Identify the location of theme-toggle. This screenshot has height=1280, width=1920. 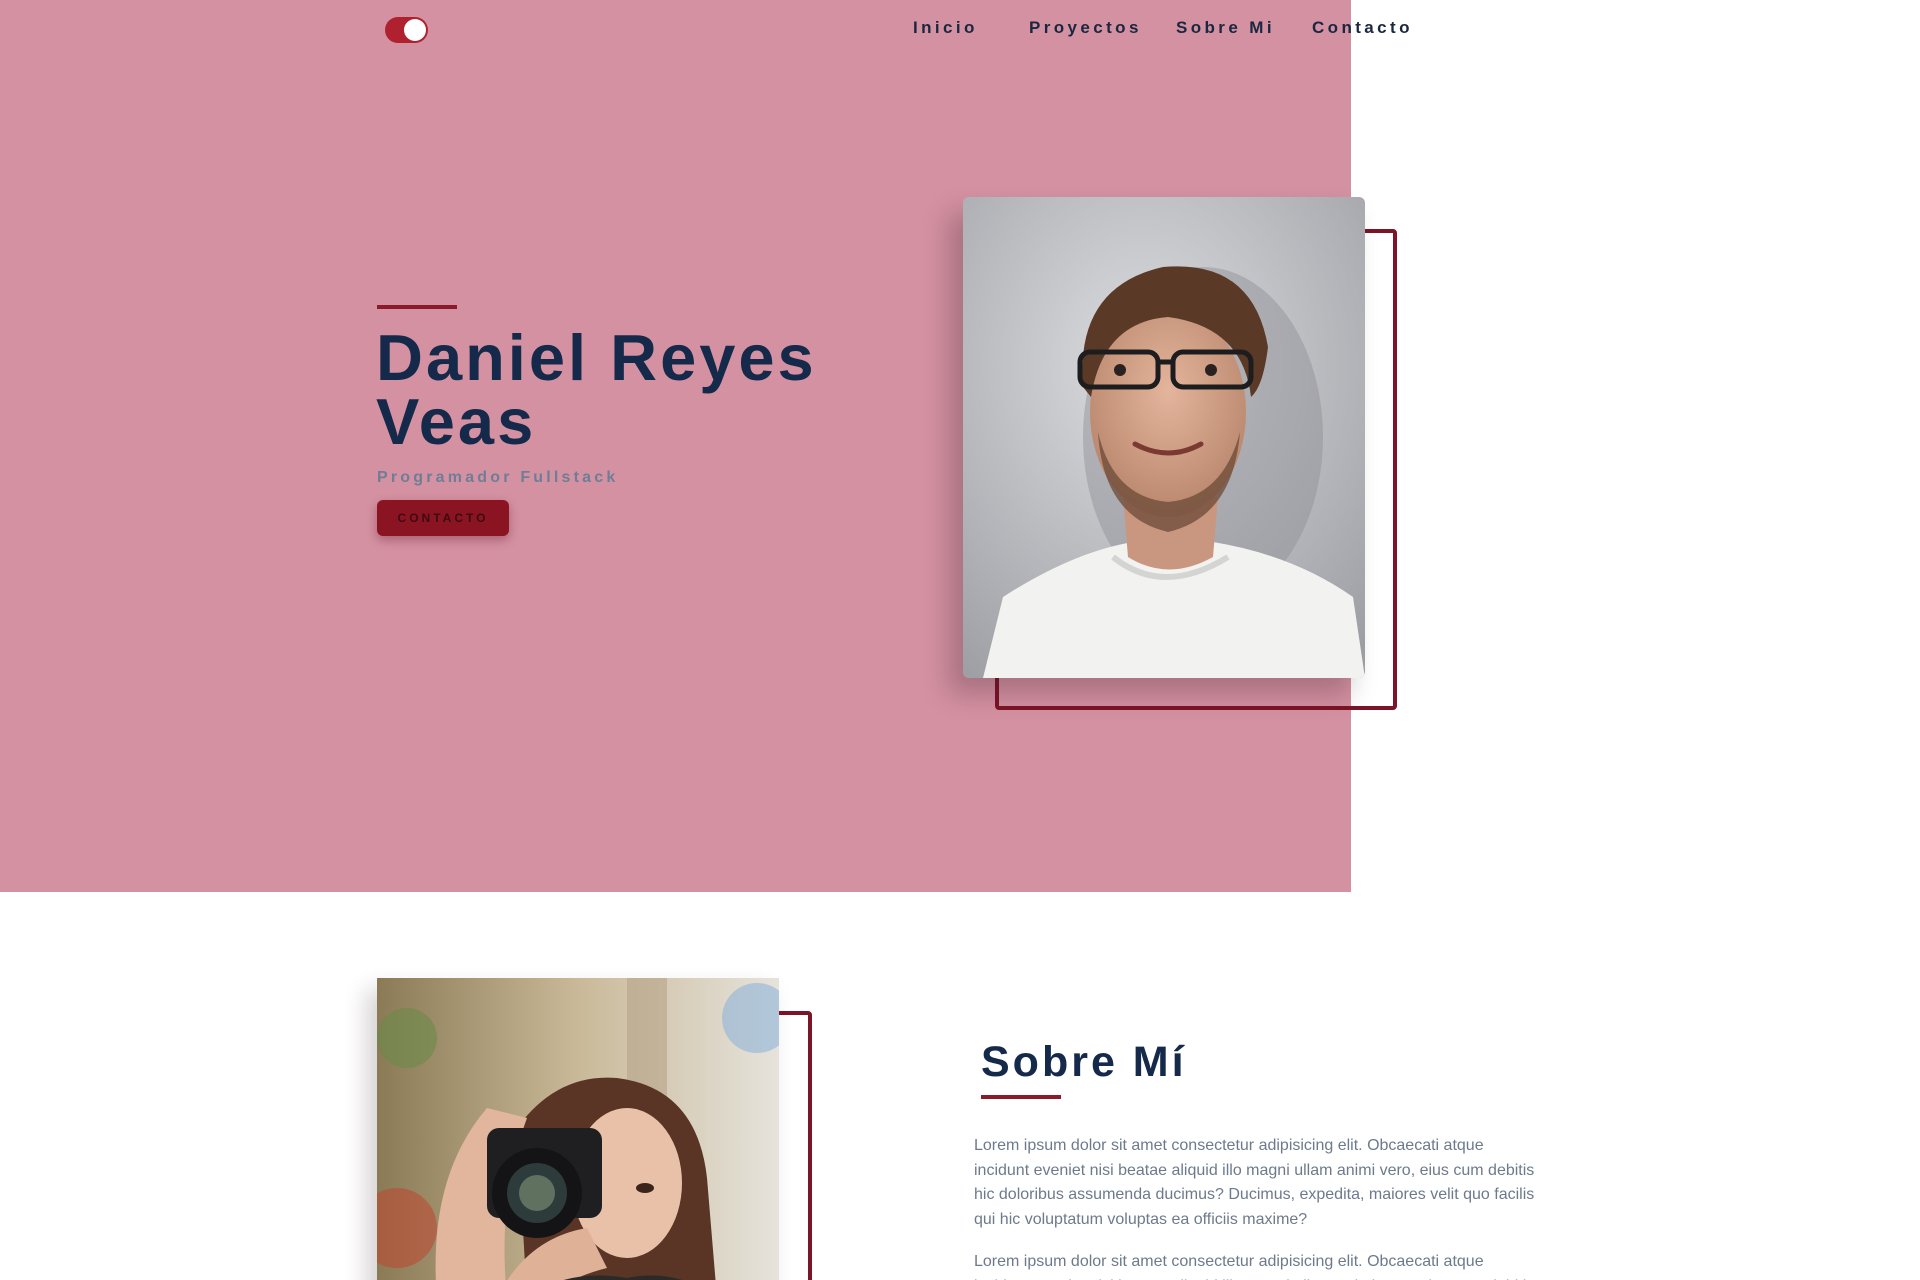
(406, 30).